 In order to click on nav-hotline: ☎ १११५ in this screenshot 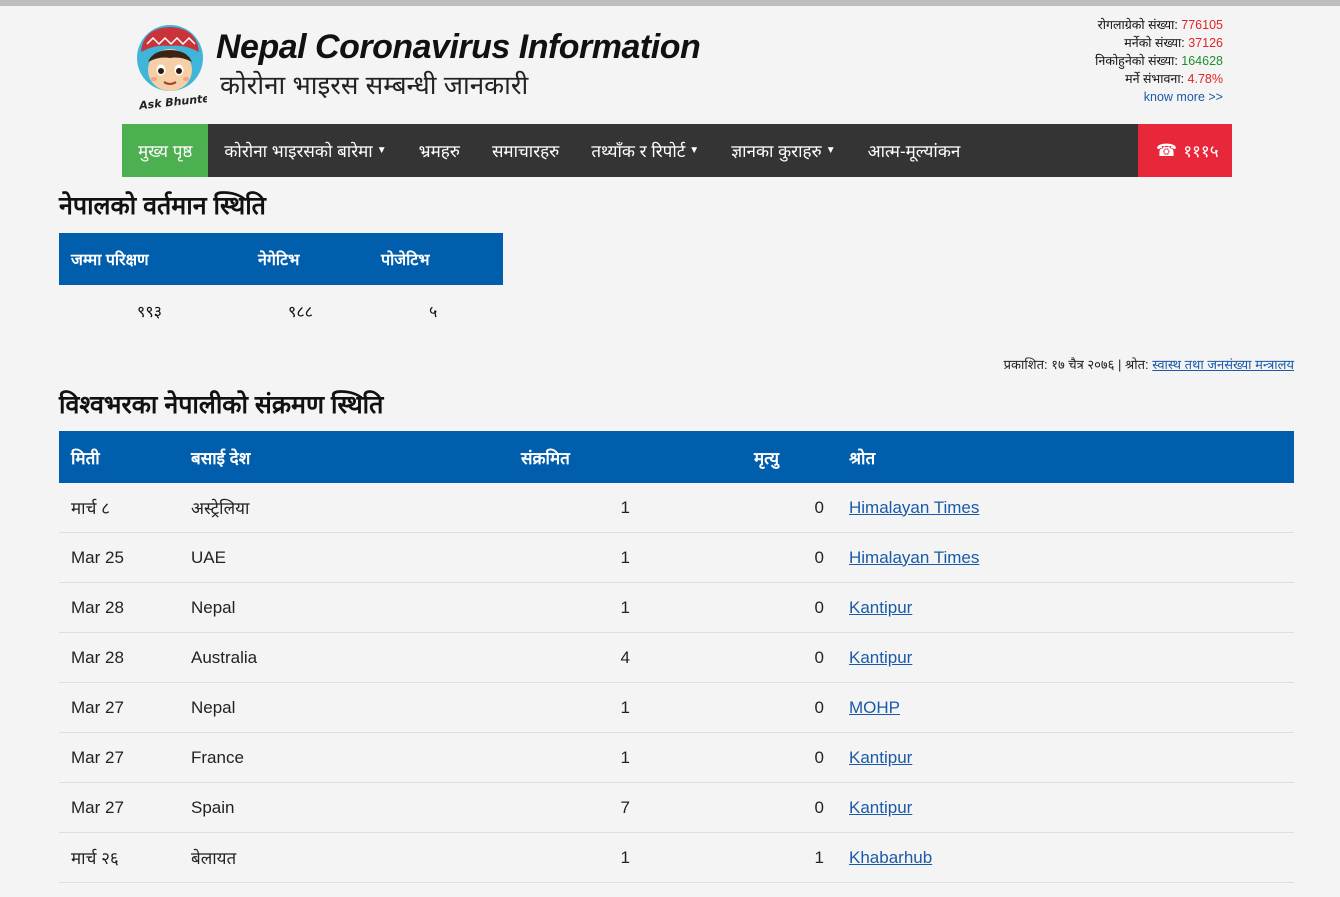, I will do `click(1185, 150)`.